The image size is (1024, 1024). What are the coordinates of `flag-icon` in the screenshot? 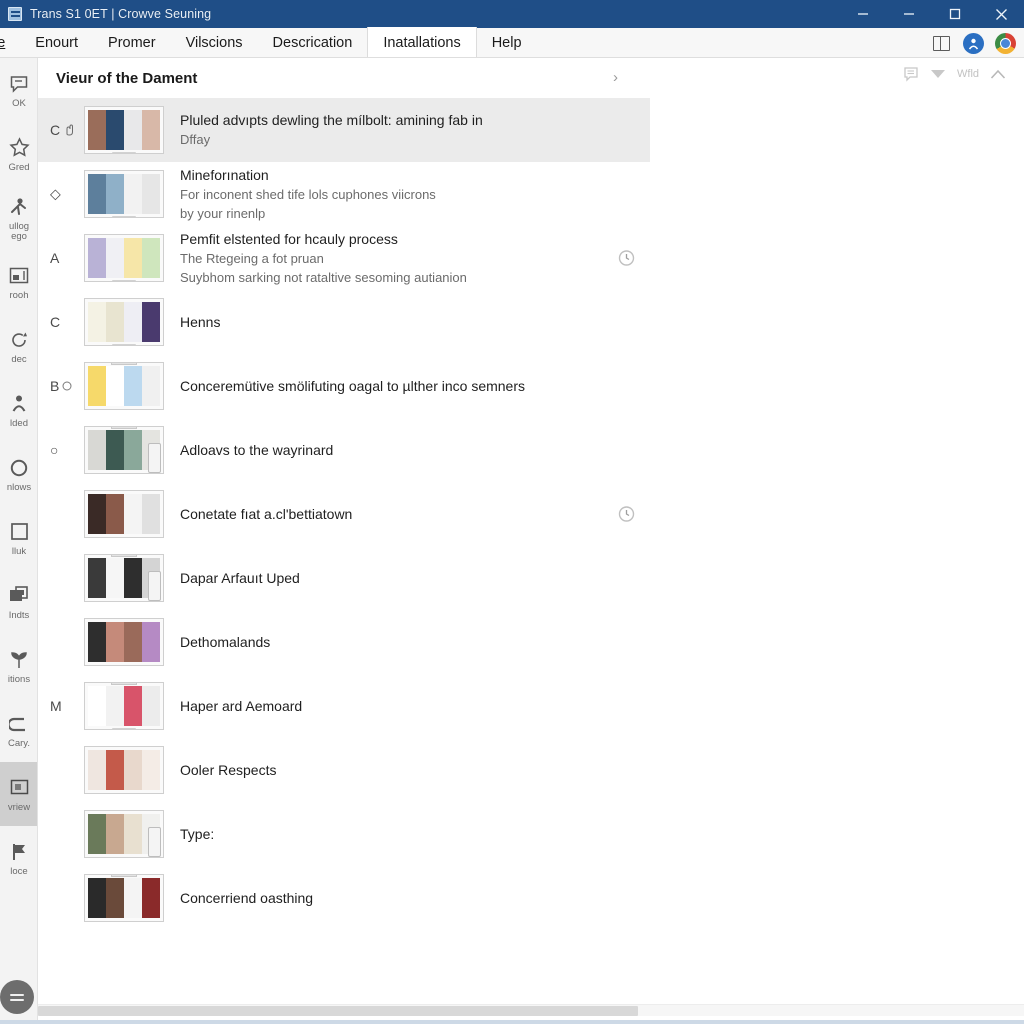 It's located at (19, 852).